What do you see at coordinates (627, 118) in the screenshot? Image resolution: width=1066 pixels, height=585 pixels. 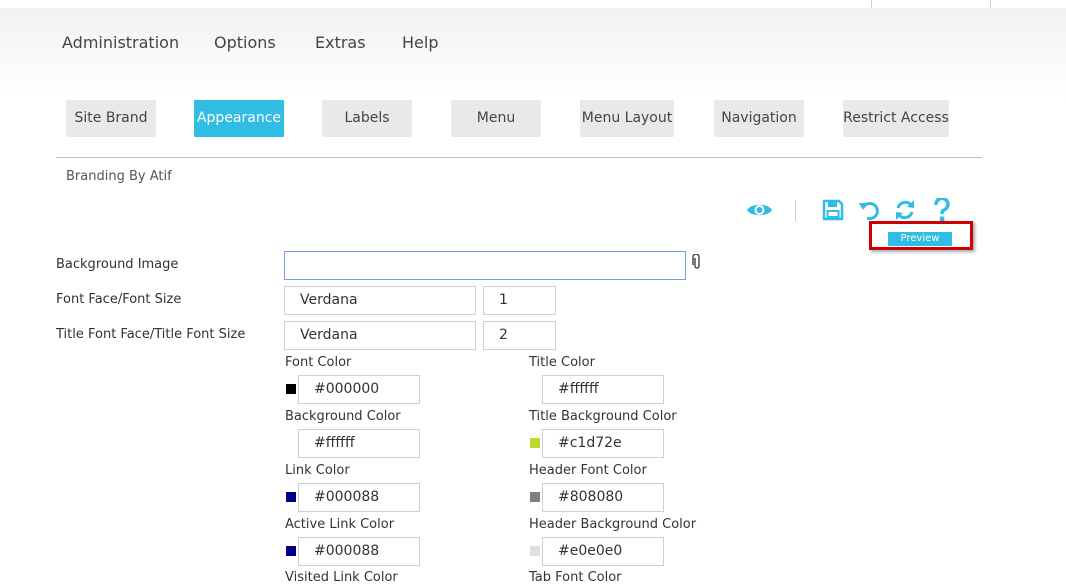 I see `tab-menu-layout: Menu Layout` at bounding box center [627, 118].